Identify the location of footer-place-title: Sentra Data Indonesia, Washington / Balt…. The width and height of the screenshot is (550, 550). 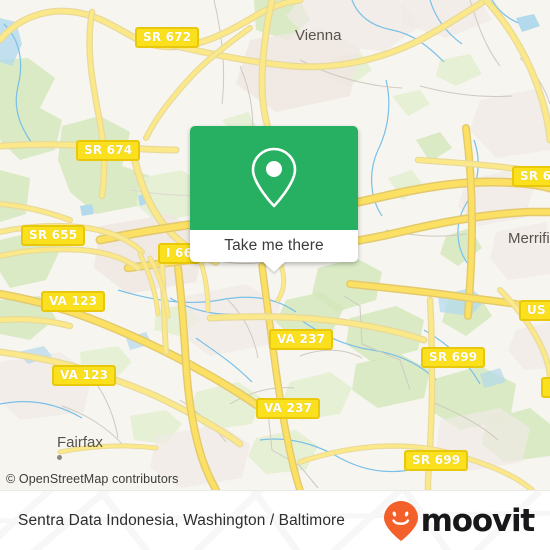
(182, 520).